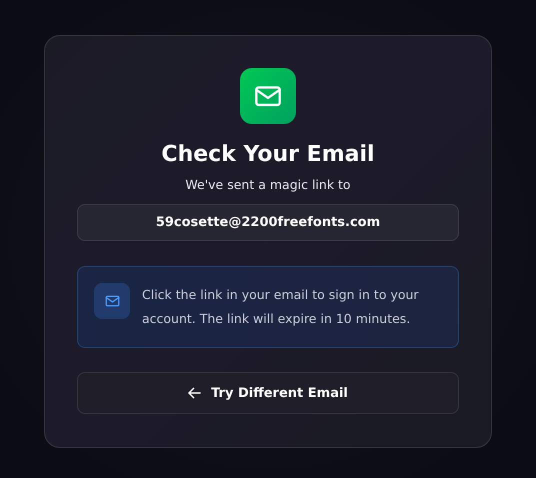 The image size is (536, 478). I want to click on try-different-email-button: Try Different Email, so click(268, 393).